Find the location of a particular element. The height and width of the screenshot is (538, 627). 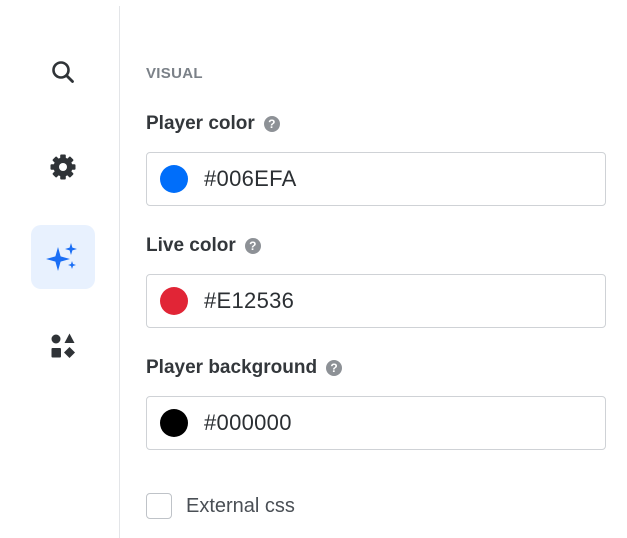

sidebar-item-appearance is located at coordinates (63, 257).